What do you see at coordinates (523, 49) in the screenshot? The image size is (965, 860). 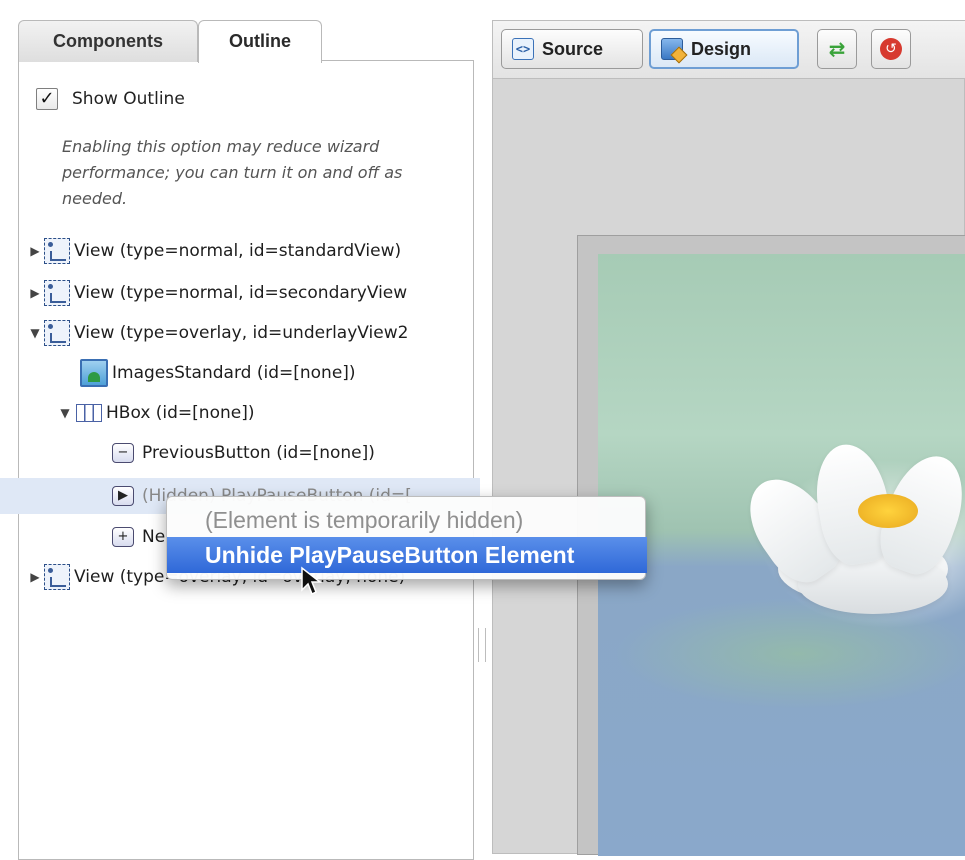 I see `code-icon: <>` at bounding box center [523, 49].